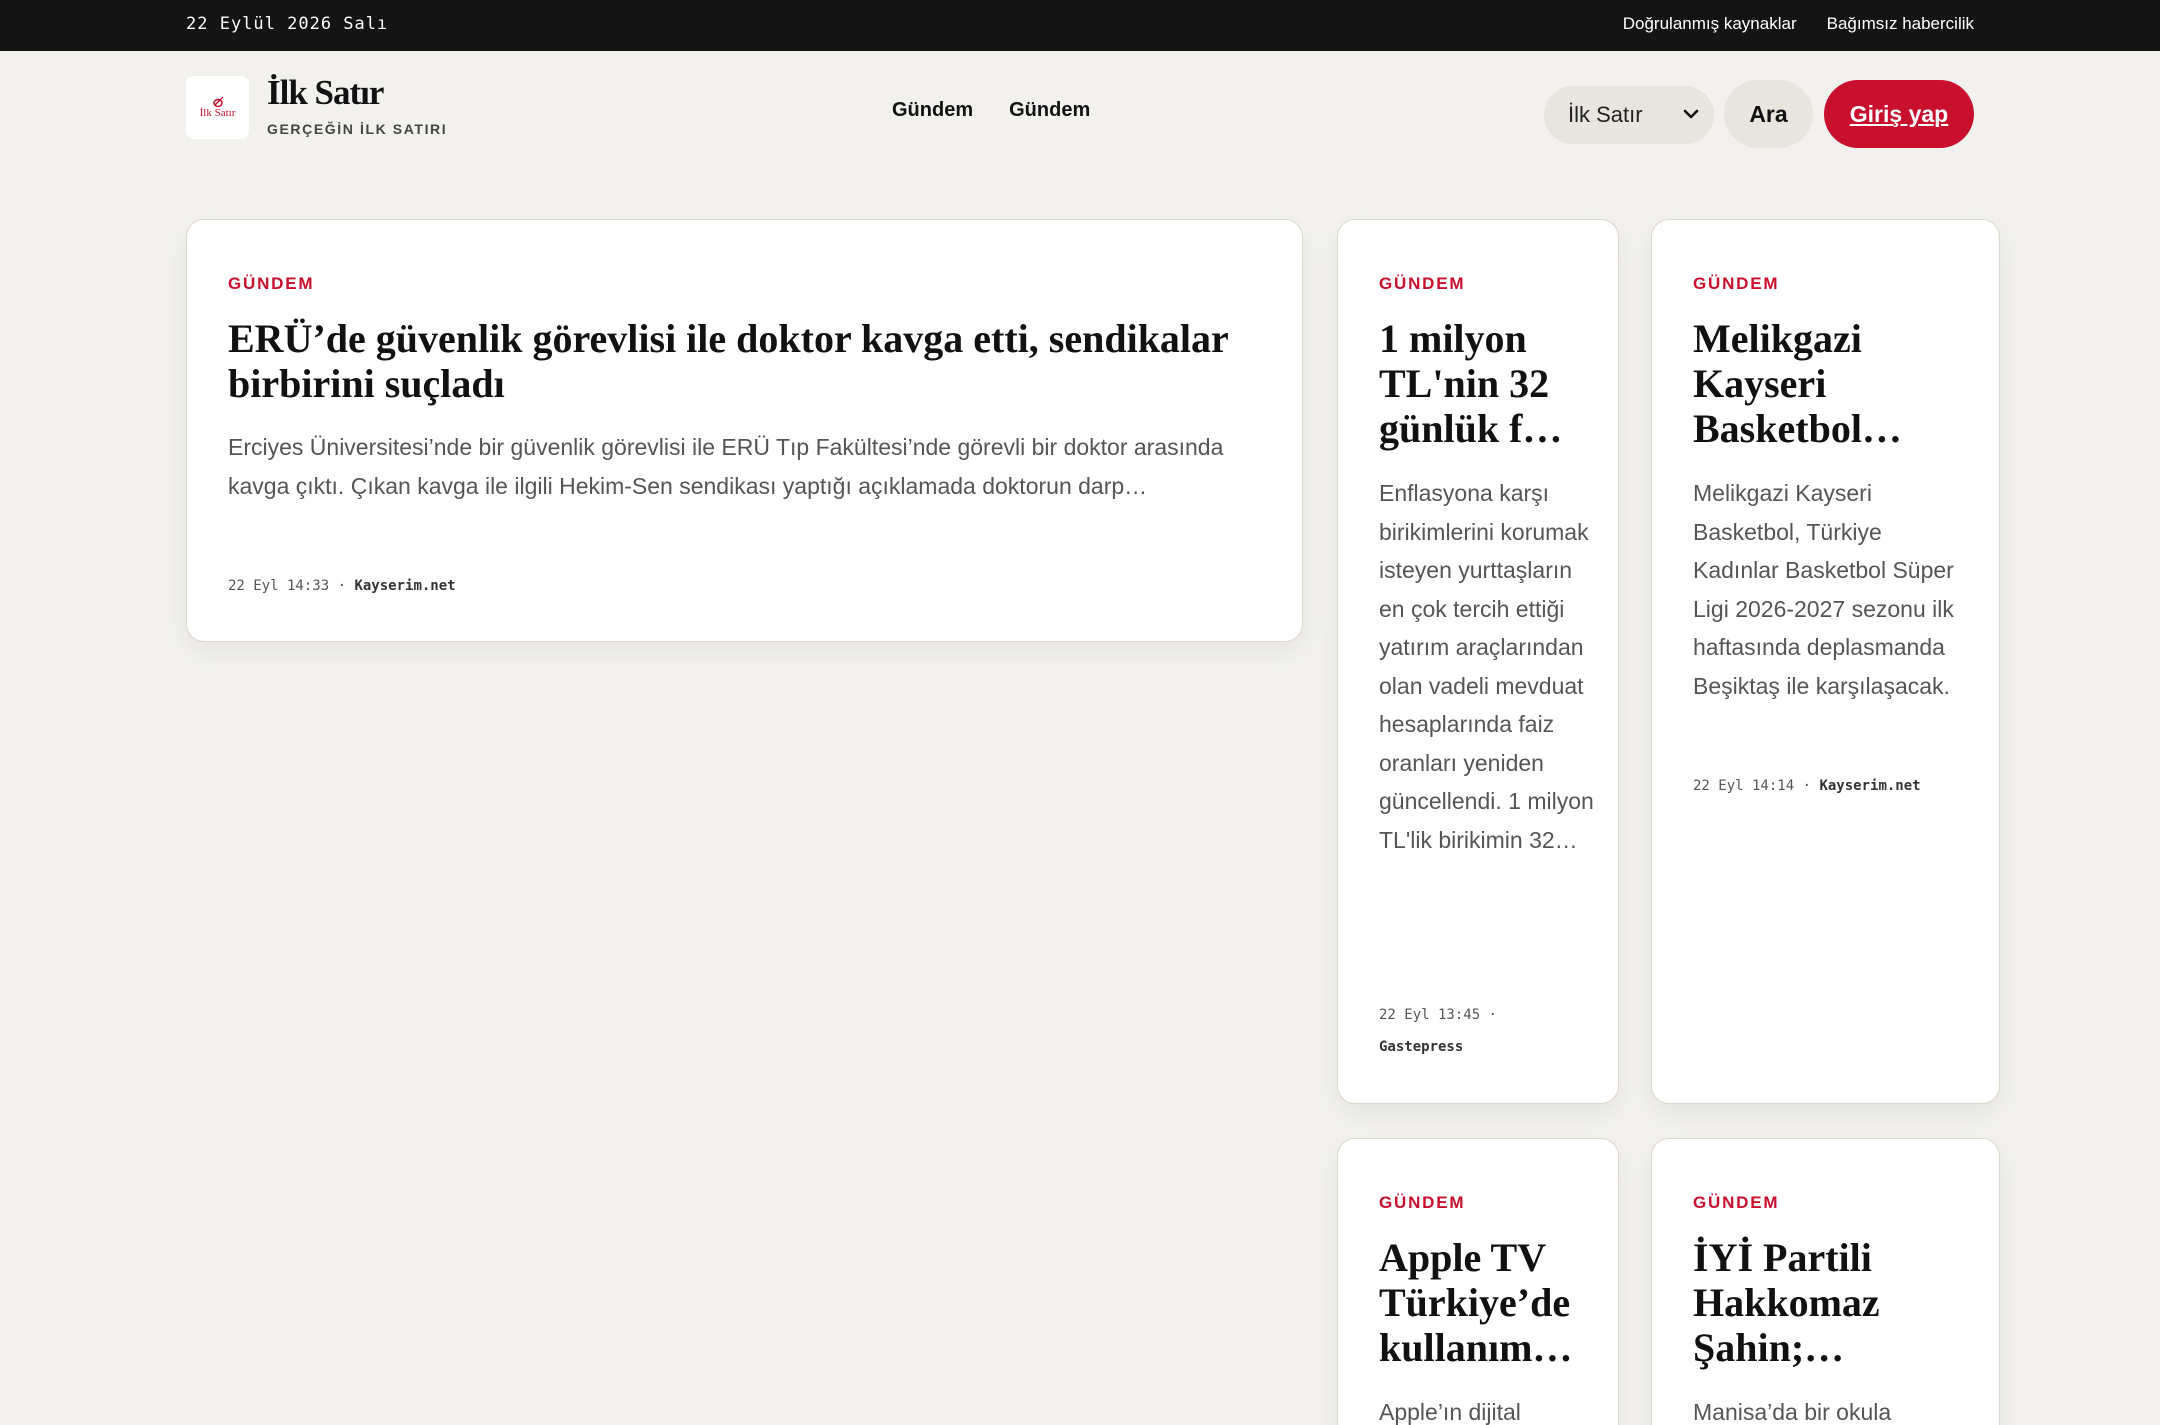 This screenshot has width=2160, height=1425. Describe the element at coordinates (932, 110) in the screenshot. I see `nav-item-gundem: Gündem` at that location.